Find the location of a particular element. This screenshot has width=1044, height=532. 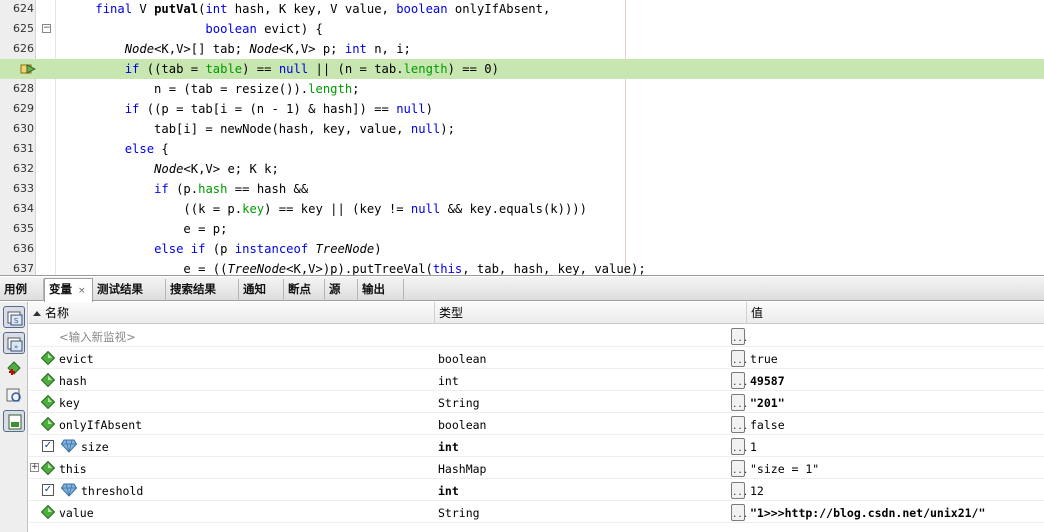

variable-row-size: ✓ size int... 1 is located at coordinates (536, 446).